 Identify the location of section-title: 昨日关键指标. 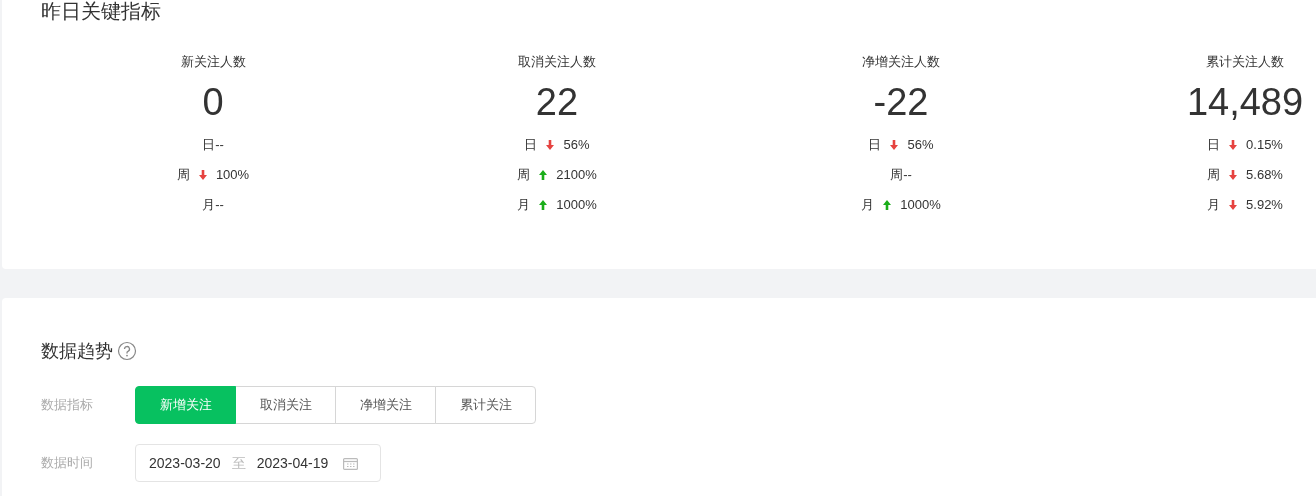
(101, 12).